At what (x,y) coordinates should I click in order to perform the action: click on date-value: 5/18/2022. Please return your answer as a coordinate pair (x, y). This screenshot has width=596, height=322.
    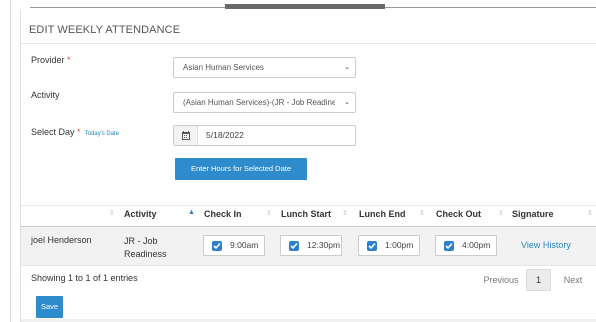
    Looking at the image, I should click on (225, 135).